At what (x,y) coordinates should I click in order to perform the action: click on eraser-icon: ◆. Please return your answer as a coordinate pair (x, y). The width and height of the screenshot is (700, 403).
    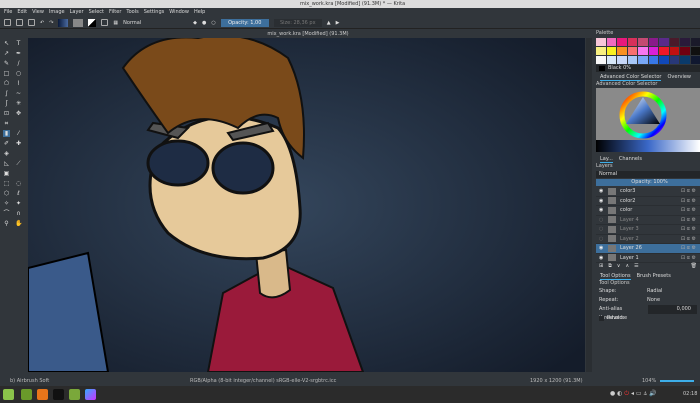
    Looking at the image, I should click on (195, 23).